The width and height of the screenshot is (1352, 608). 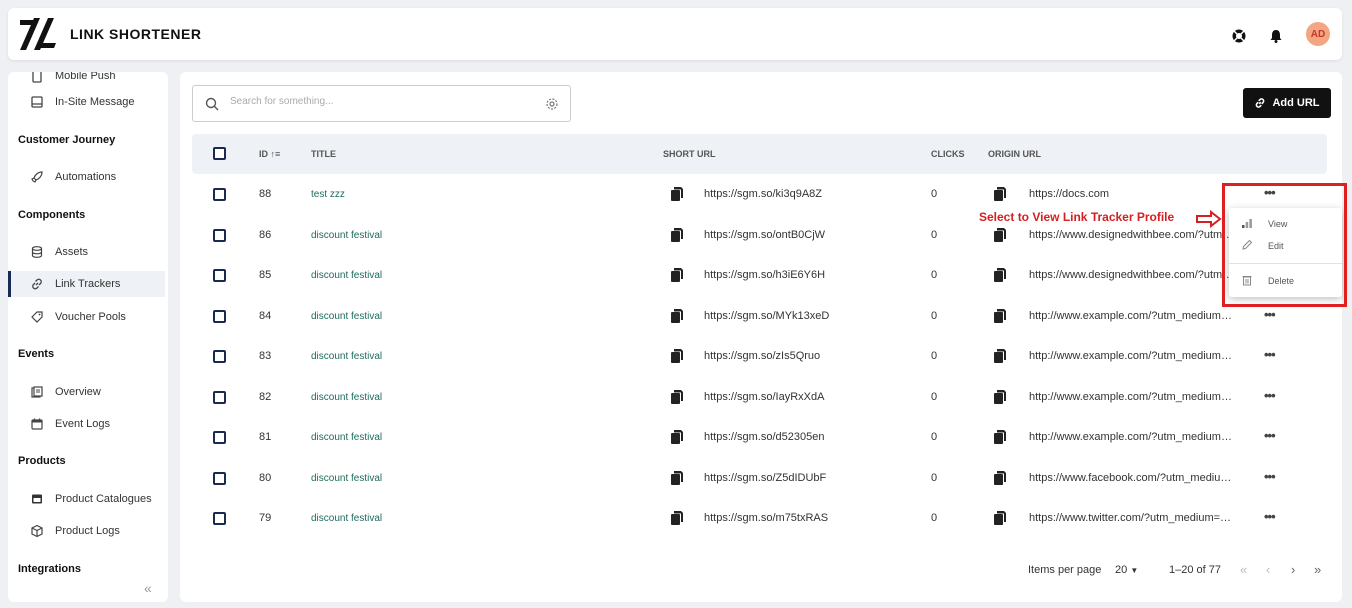 I want to click on sidebar-item-assets: Assets, so click(x=86, y=252).